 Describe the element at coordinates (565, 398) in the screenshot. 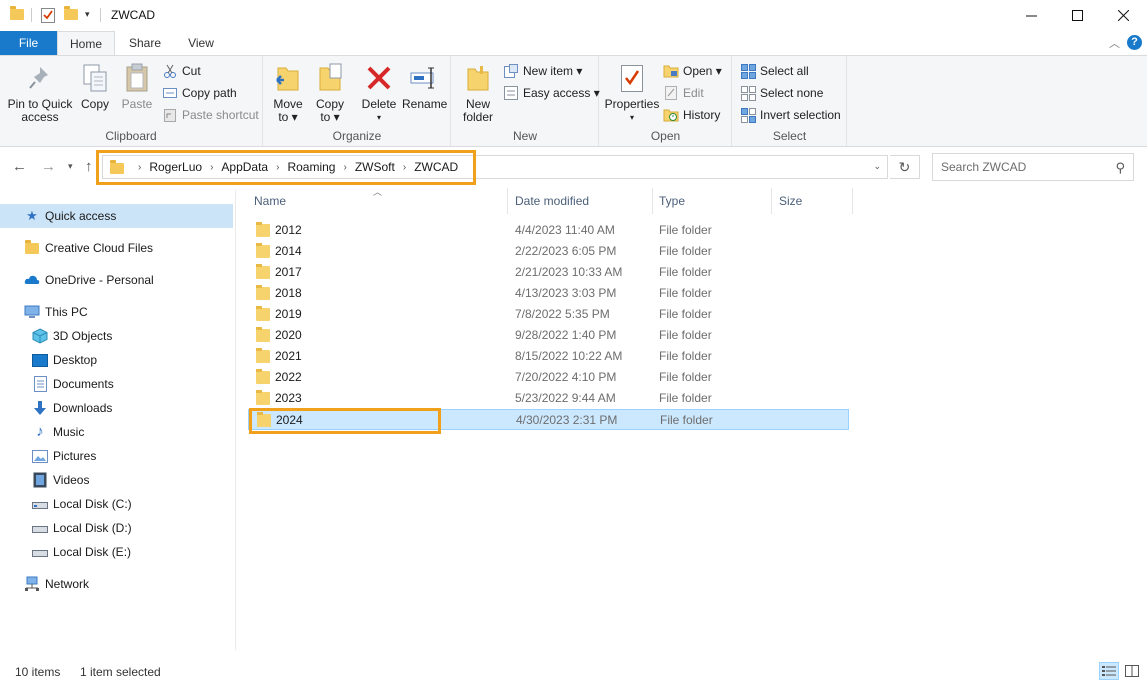

I see `file-date: 5/23/2022 9:44 AM` at that location.